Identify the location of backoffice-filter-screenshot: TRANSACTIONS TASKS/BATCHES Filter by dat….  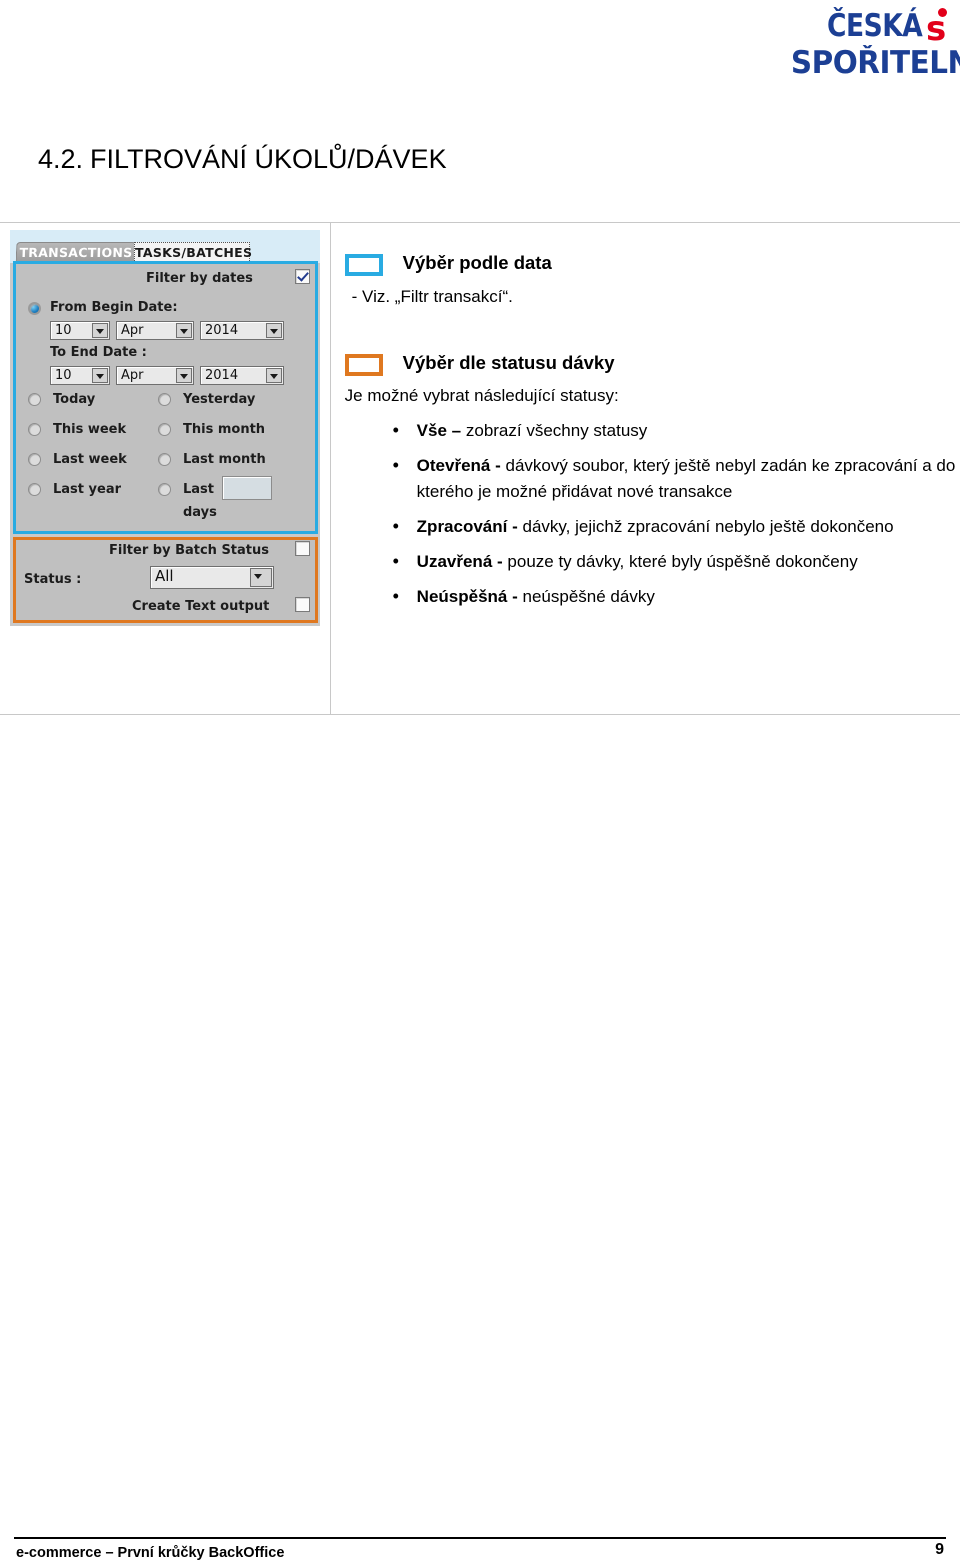
(165, 428).